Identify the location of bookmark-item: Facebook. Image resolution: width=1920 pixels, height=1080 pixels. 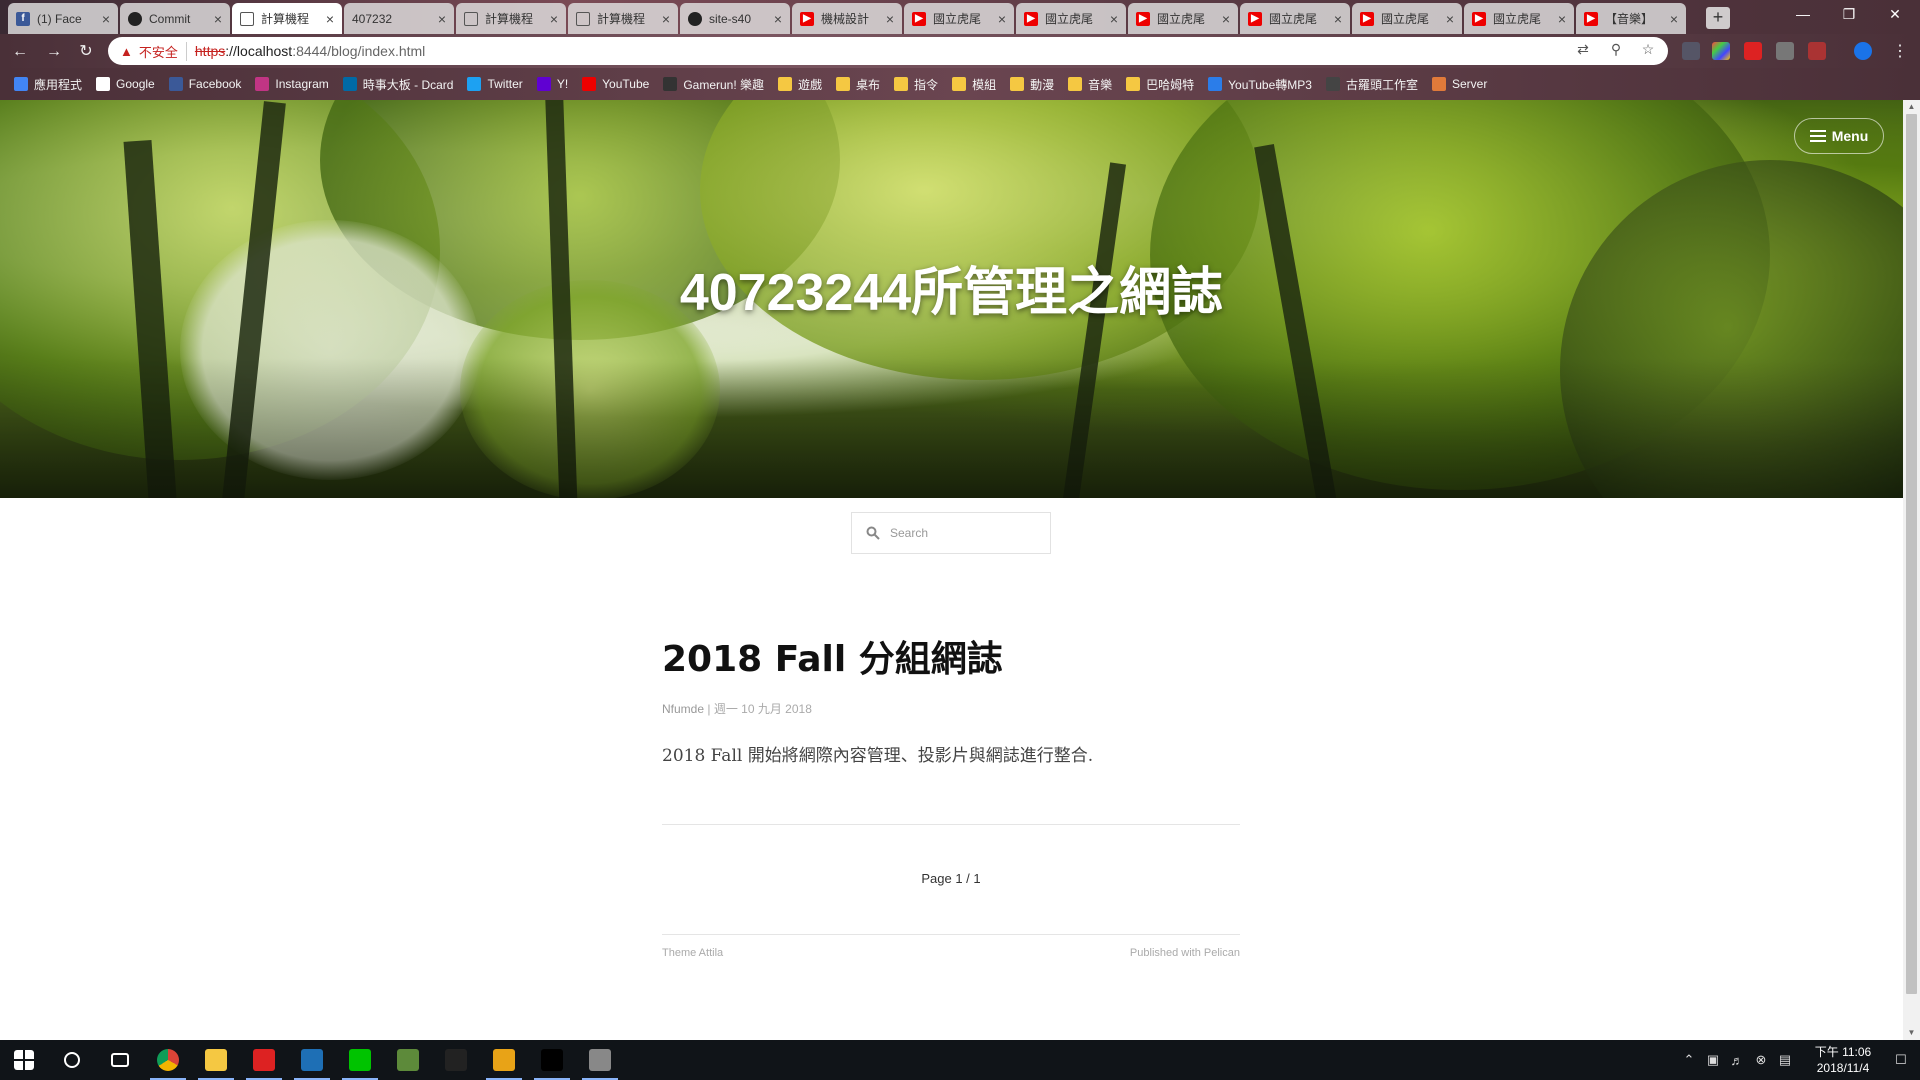
(204, 84).